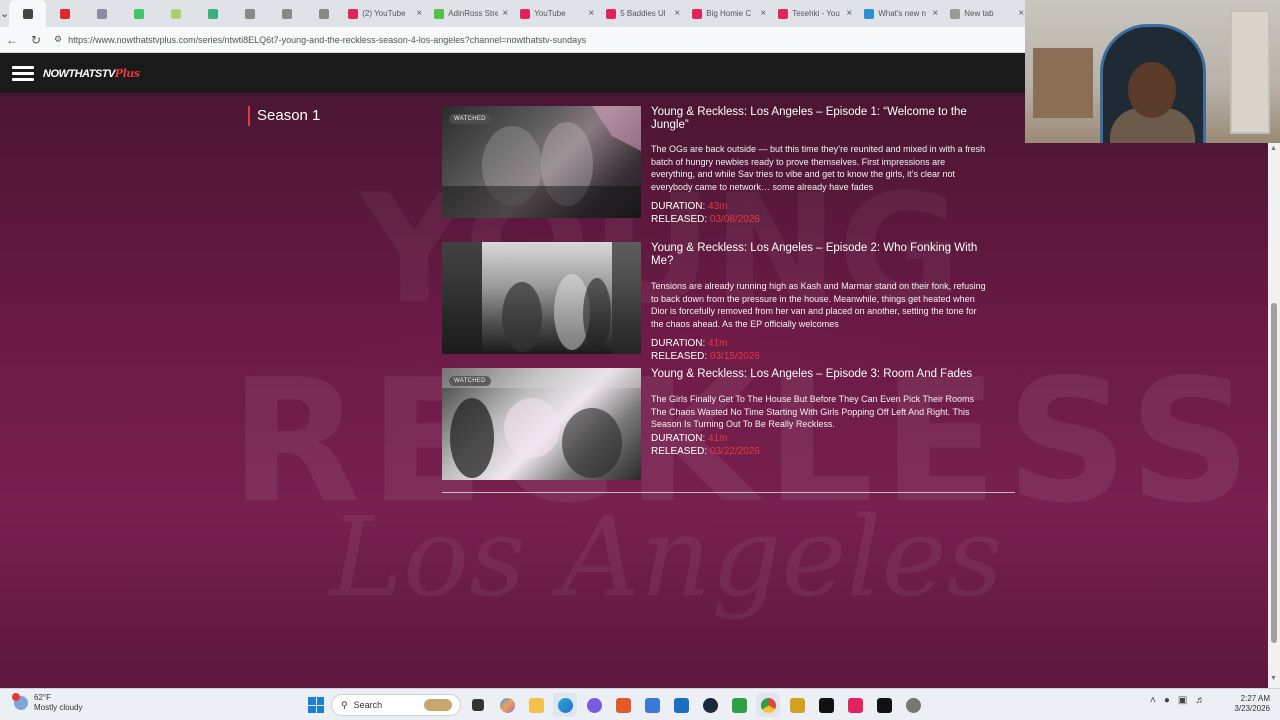  I want to click on xbox-icon, so click(739, 705).